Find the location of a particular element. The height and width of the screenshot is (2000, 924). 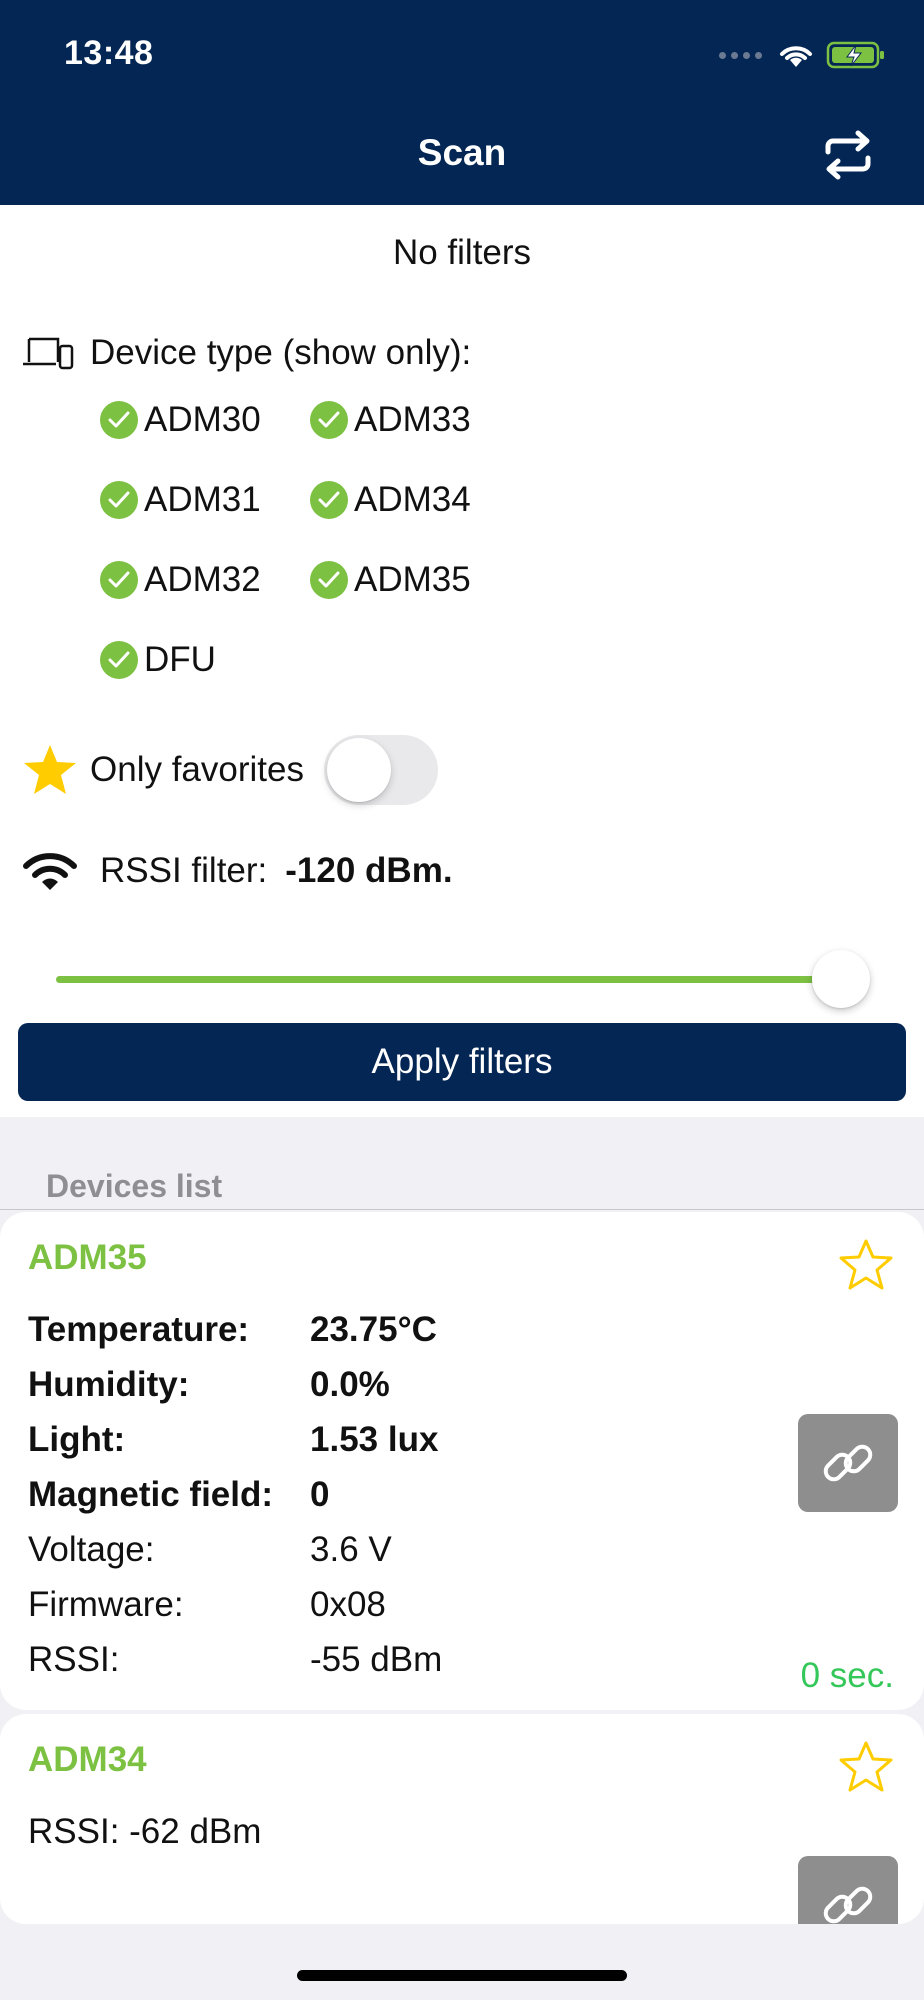

only-favorites-row: Only favorites is located at coordinates (230, 770).